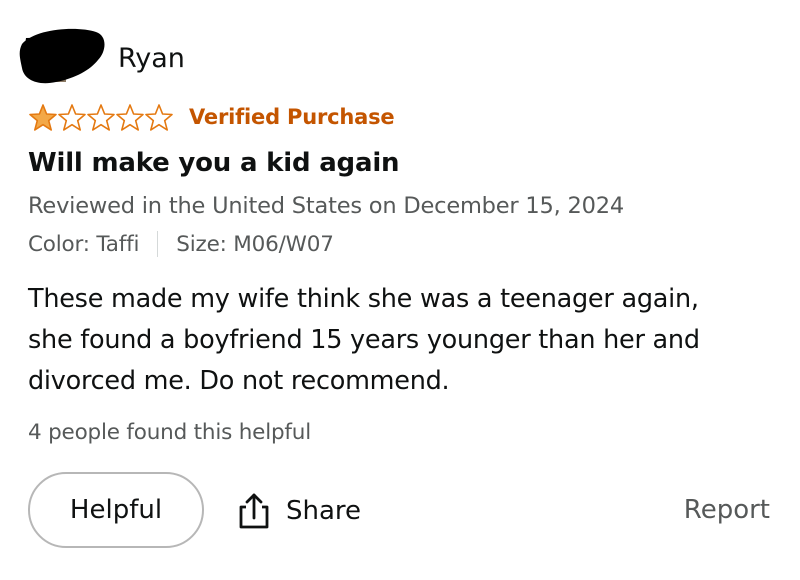  I want to click on share-icon, so click(254, 511).